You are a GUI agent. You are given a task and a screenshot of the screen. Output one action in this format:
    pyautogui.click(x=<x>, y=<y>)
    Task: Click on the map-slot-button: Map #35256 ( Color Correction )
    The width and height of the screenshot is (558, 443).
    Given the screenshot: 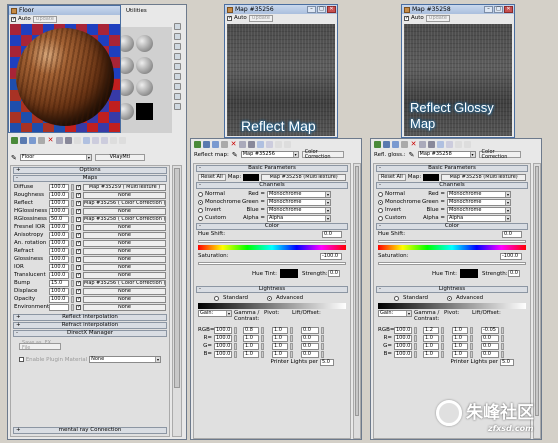 What is the action you would take?
    pyautogui.click(x=124, y=203)
    